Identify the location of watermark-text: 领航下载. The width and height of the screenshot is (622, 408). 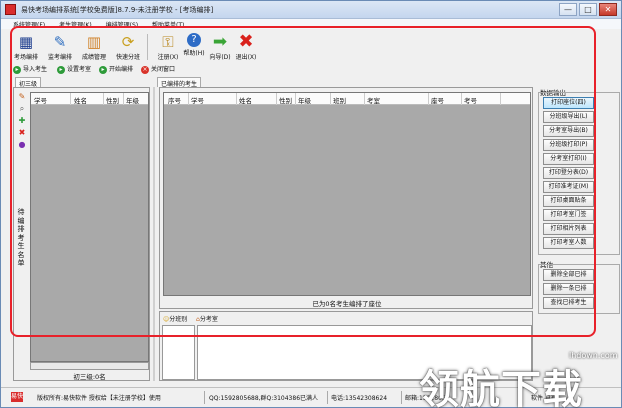
(501, 387).